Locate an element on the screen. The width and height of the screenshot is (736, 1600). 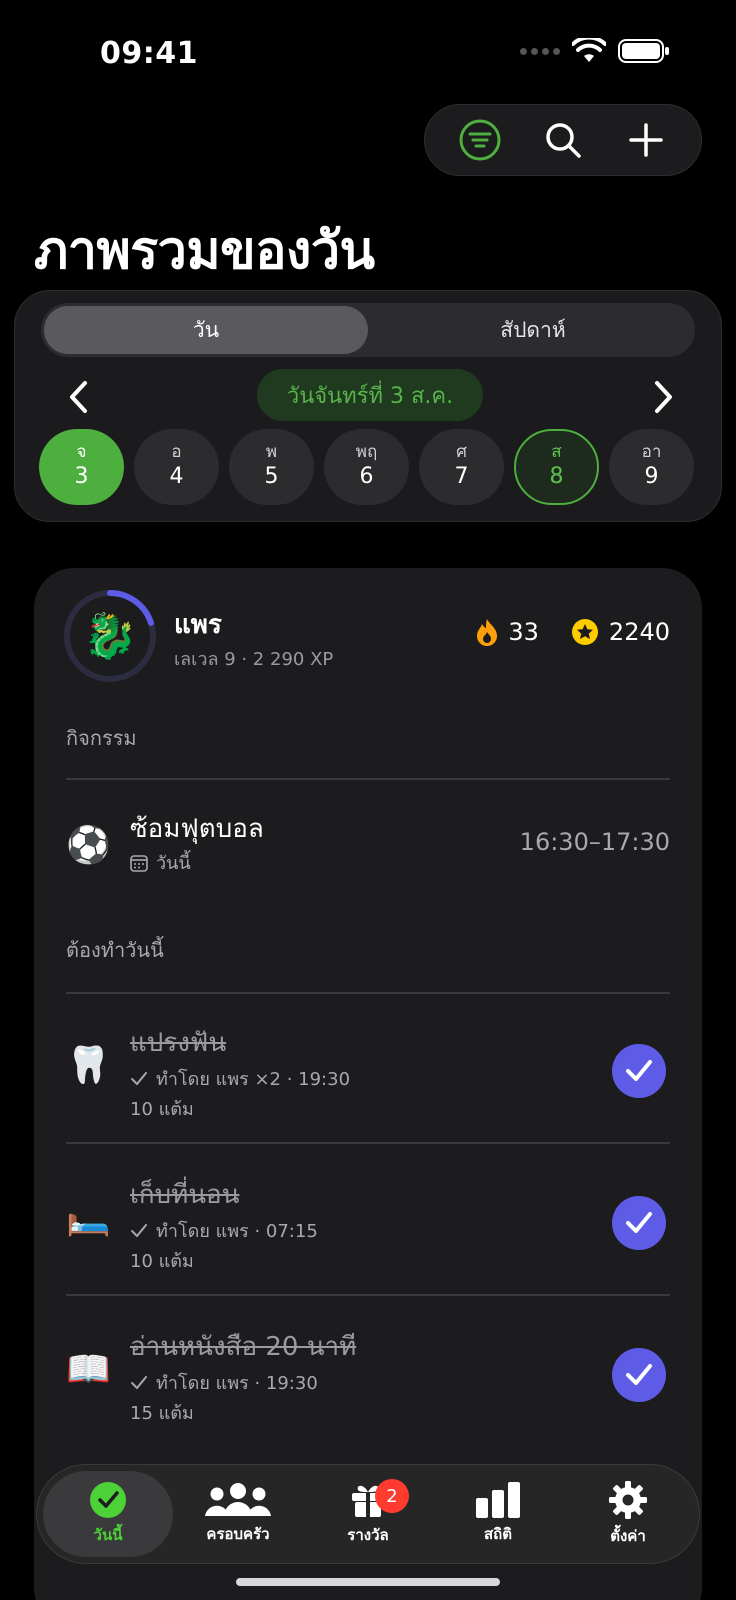
day-name: อา is located at coordinates (651, 452).